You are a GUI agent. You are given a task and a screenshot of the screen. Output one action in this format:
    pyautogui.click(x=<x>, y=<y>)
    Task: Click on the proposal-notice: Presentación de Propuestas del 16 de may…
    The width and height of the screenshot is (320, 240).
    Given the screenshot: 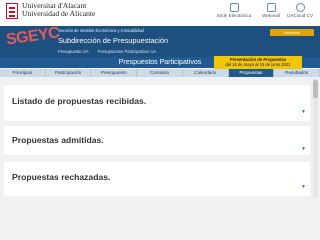 What is the action you would take?
    pyautogui.click(x=258, y=63)
    